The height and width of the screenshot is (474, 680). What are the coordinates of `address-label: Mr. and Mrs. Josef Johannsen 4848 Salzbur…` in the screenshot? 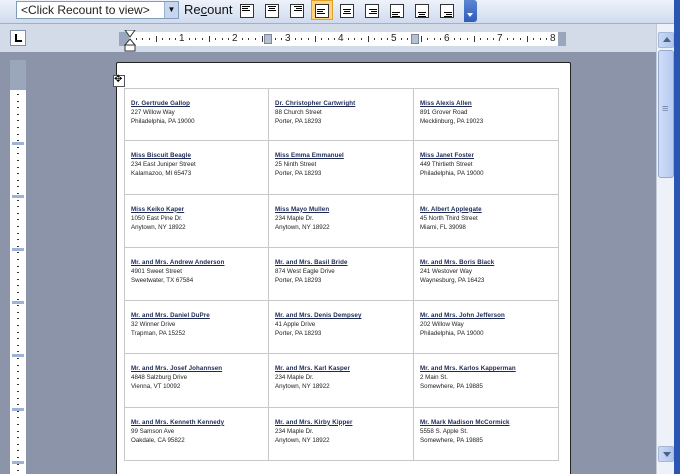 It's located at (196, 380).